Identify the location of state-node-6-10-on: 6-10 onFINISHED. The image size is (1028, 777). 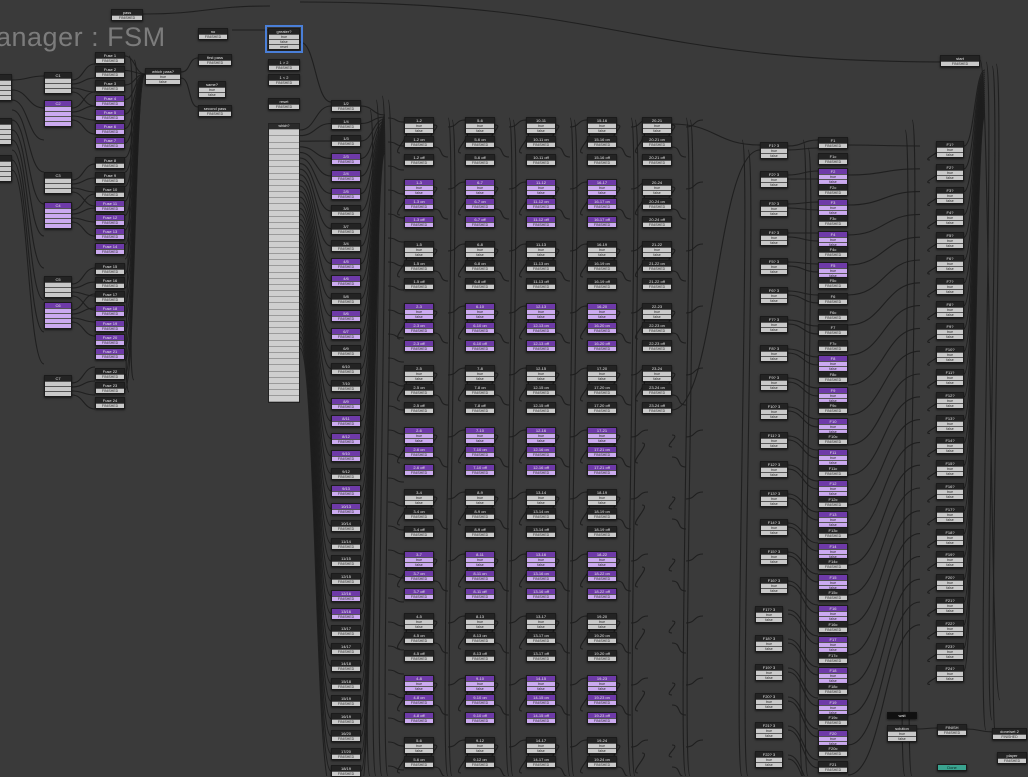
(480, 328).